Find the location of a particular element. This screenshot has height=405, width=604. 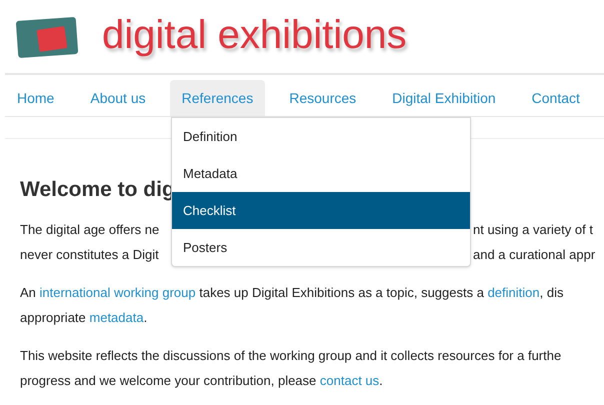

text-link: contact us is located at coordinates (350, 380).